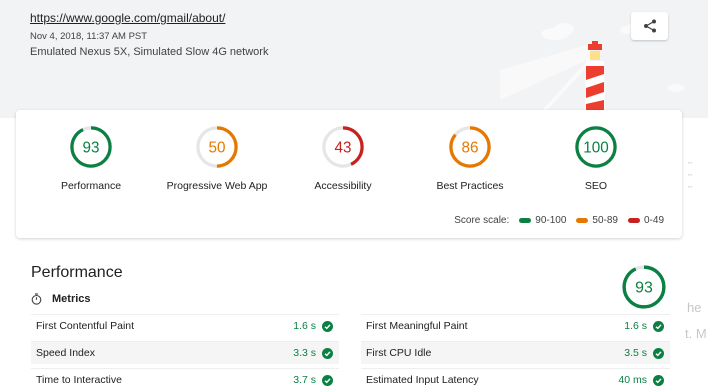 Image resolution: width=708 pixels, height=392 pixels. Describe the element at coordinates (417, 326) in the screenshot. I see `metric-name: First Meaningful Paint` at that location.